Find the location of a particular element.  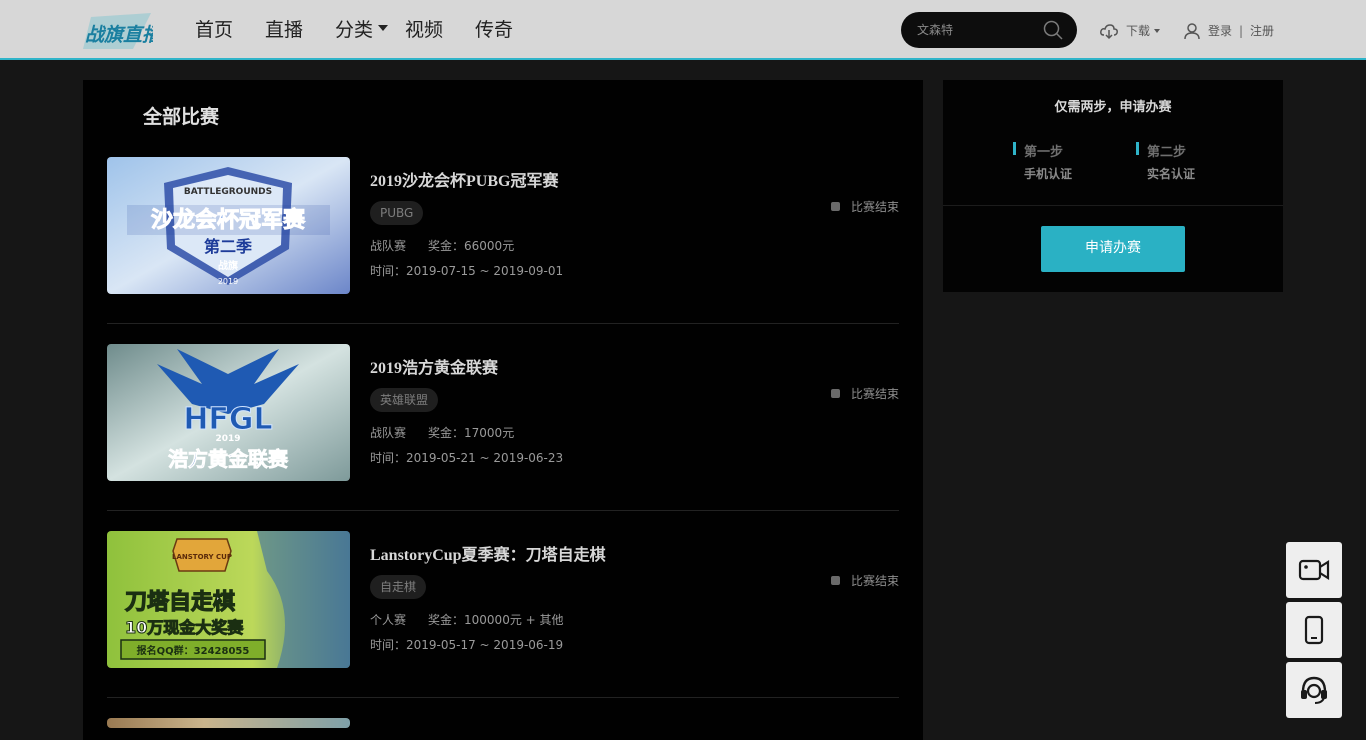

site-logo: 战旗直播 is located at coordinates (123, 31).